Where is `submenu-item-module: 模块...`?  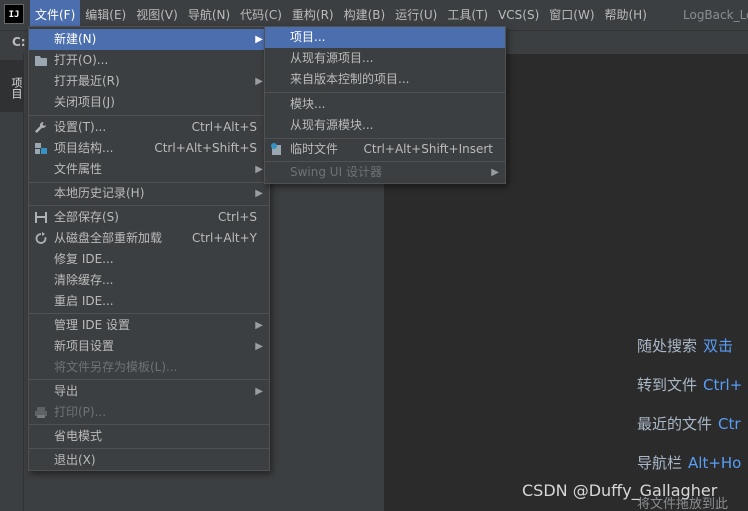 submenu-item-module: 模块... is located at coordinates (385, 104).